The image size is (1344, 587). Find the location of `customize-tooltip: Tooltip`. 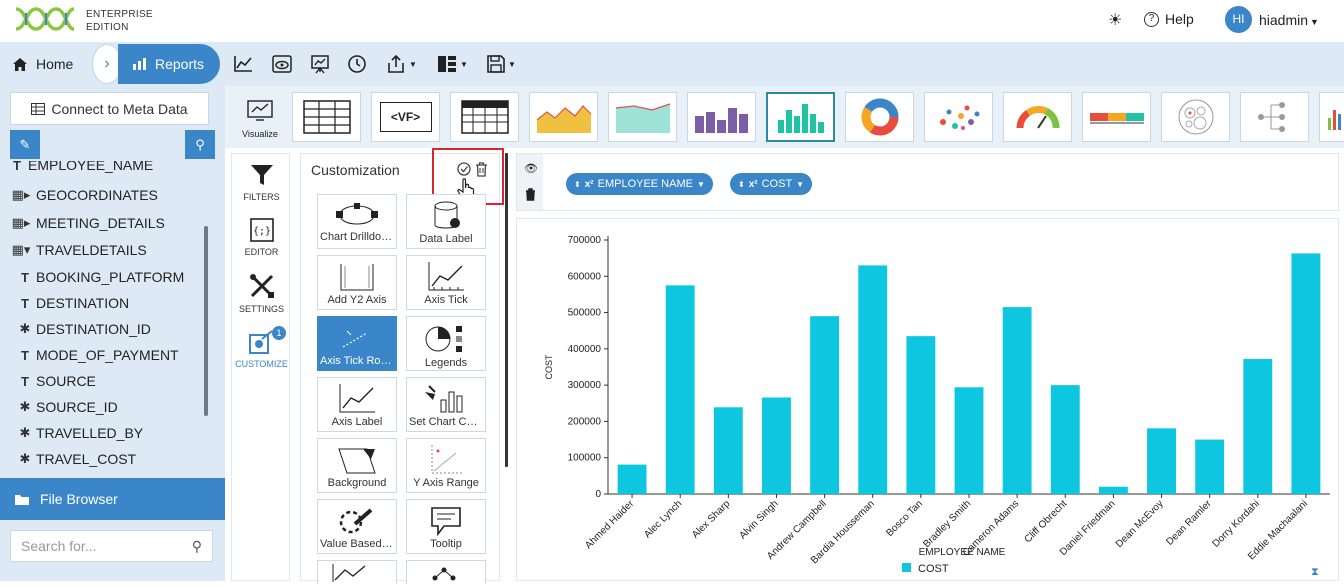

customize-tooltip: Tooltip is located at coordinates (446, 526).